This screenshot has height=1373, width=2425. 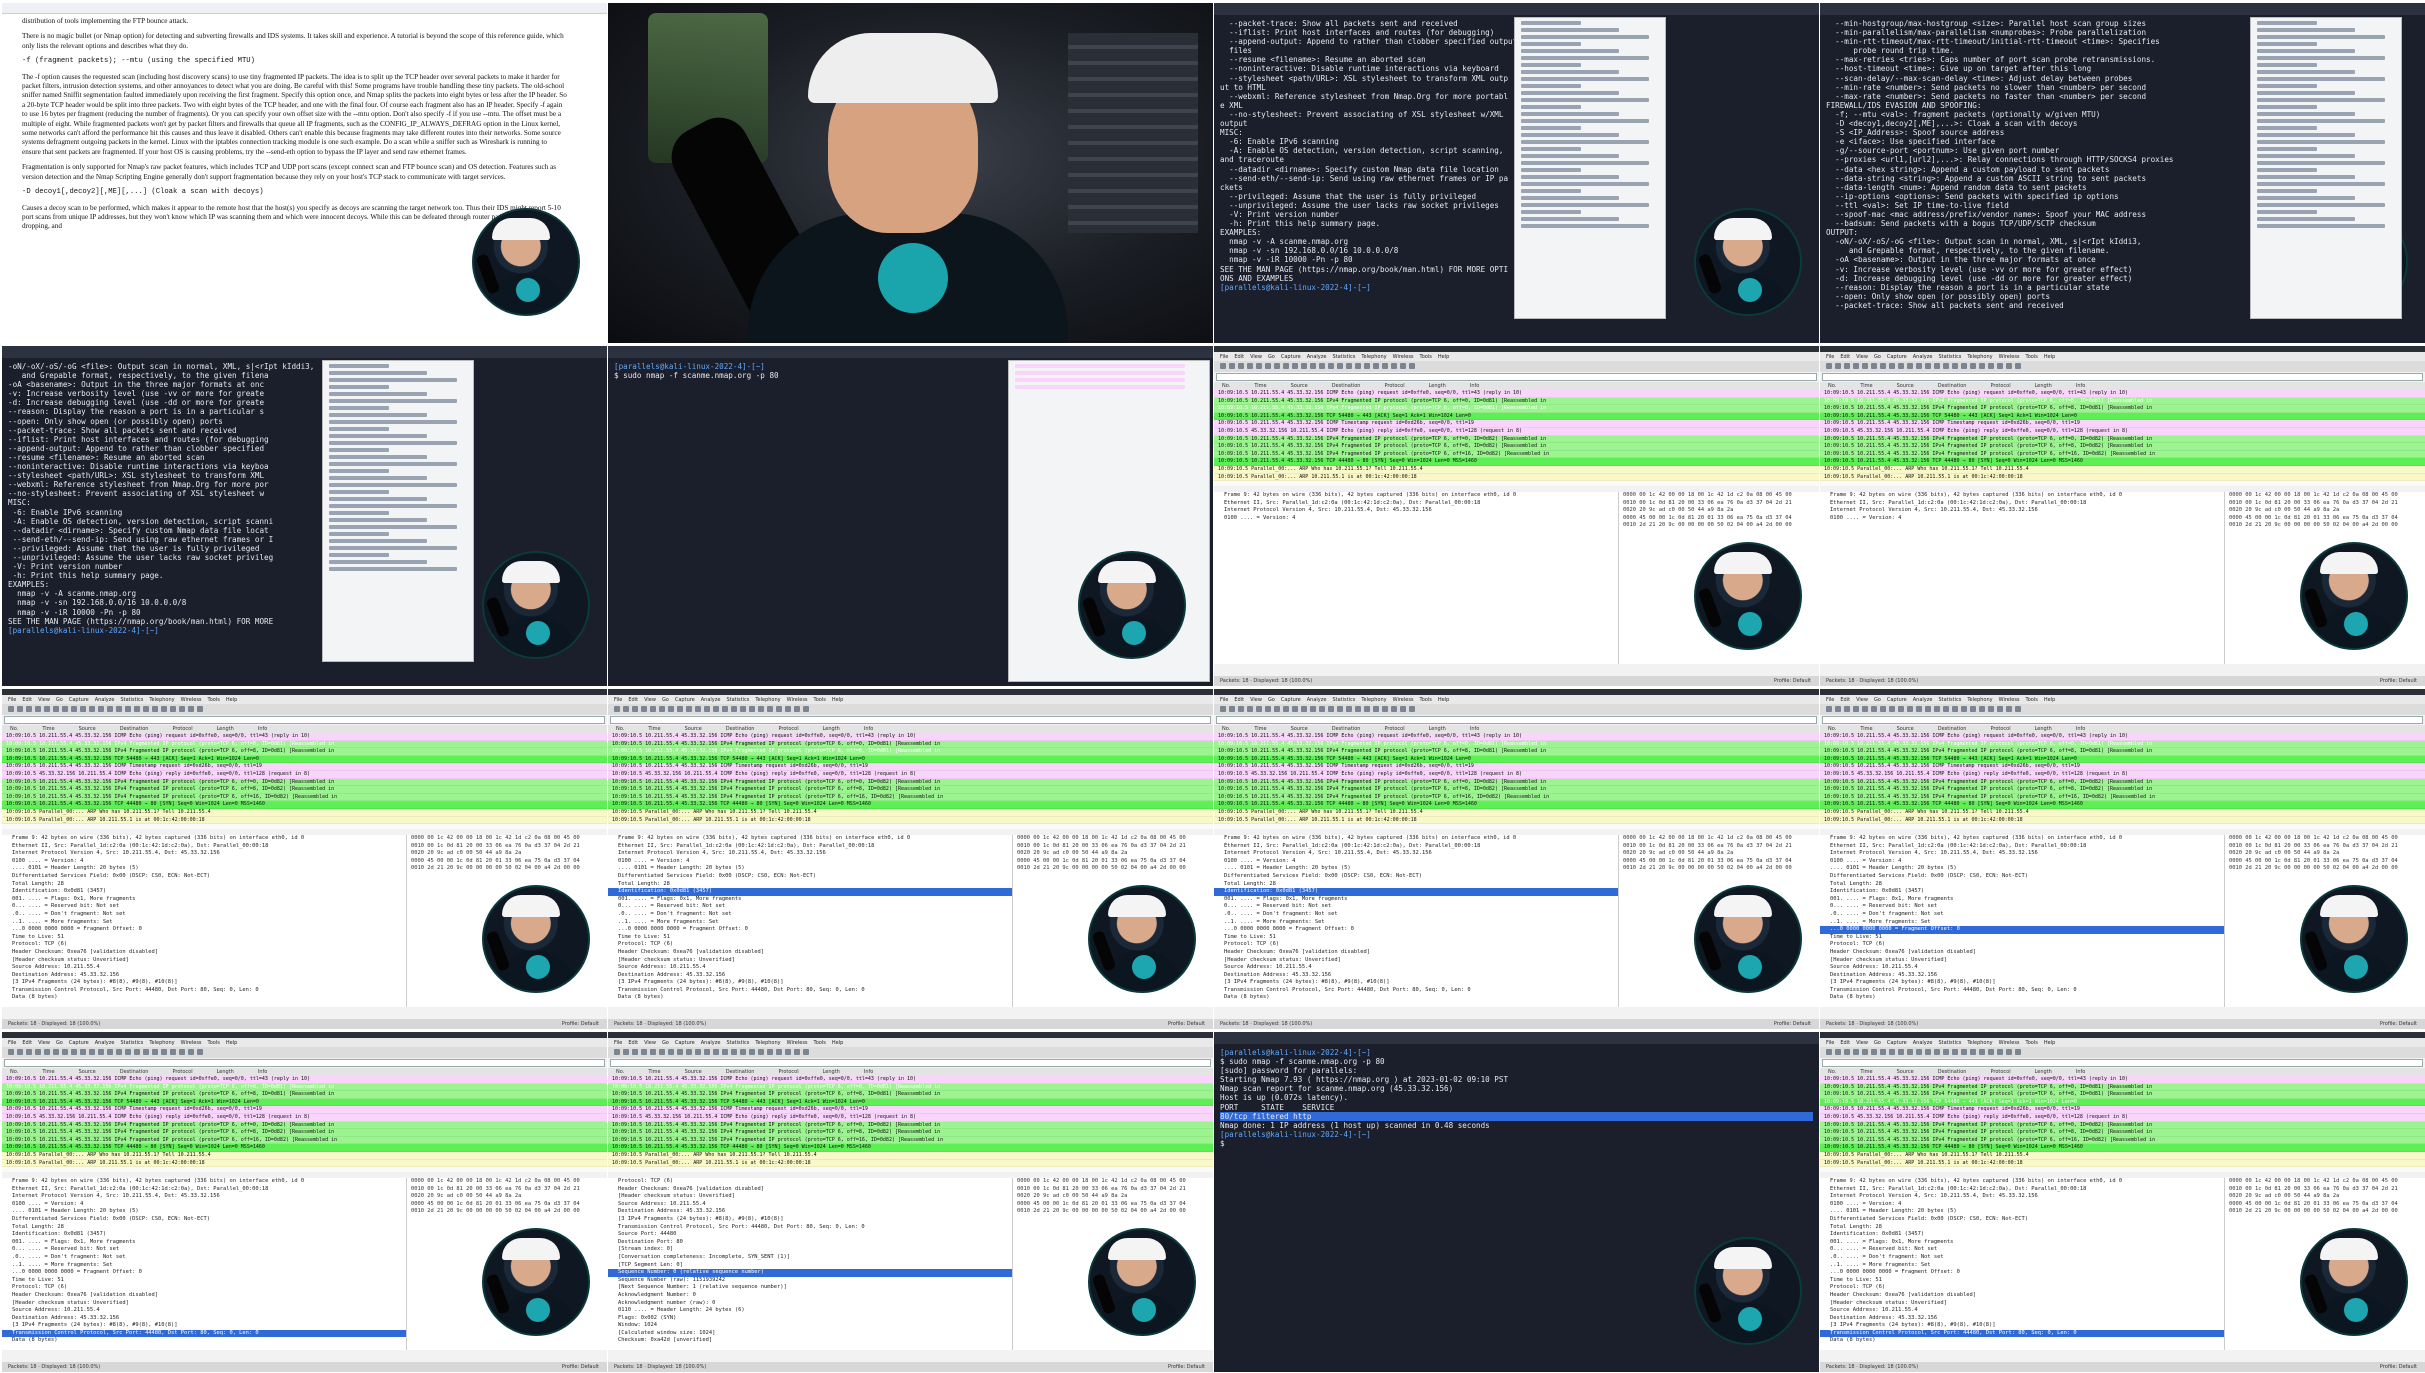 I want to click on detail-line: Time to Live: 51, so click(x=204, y=1281).